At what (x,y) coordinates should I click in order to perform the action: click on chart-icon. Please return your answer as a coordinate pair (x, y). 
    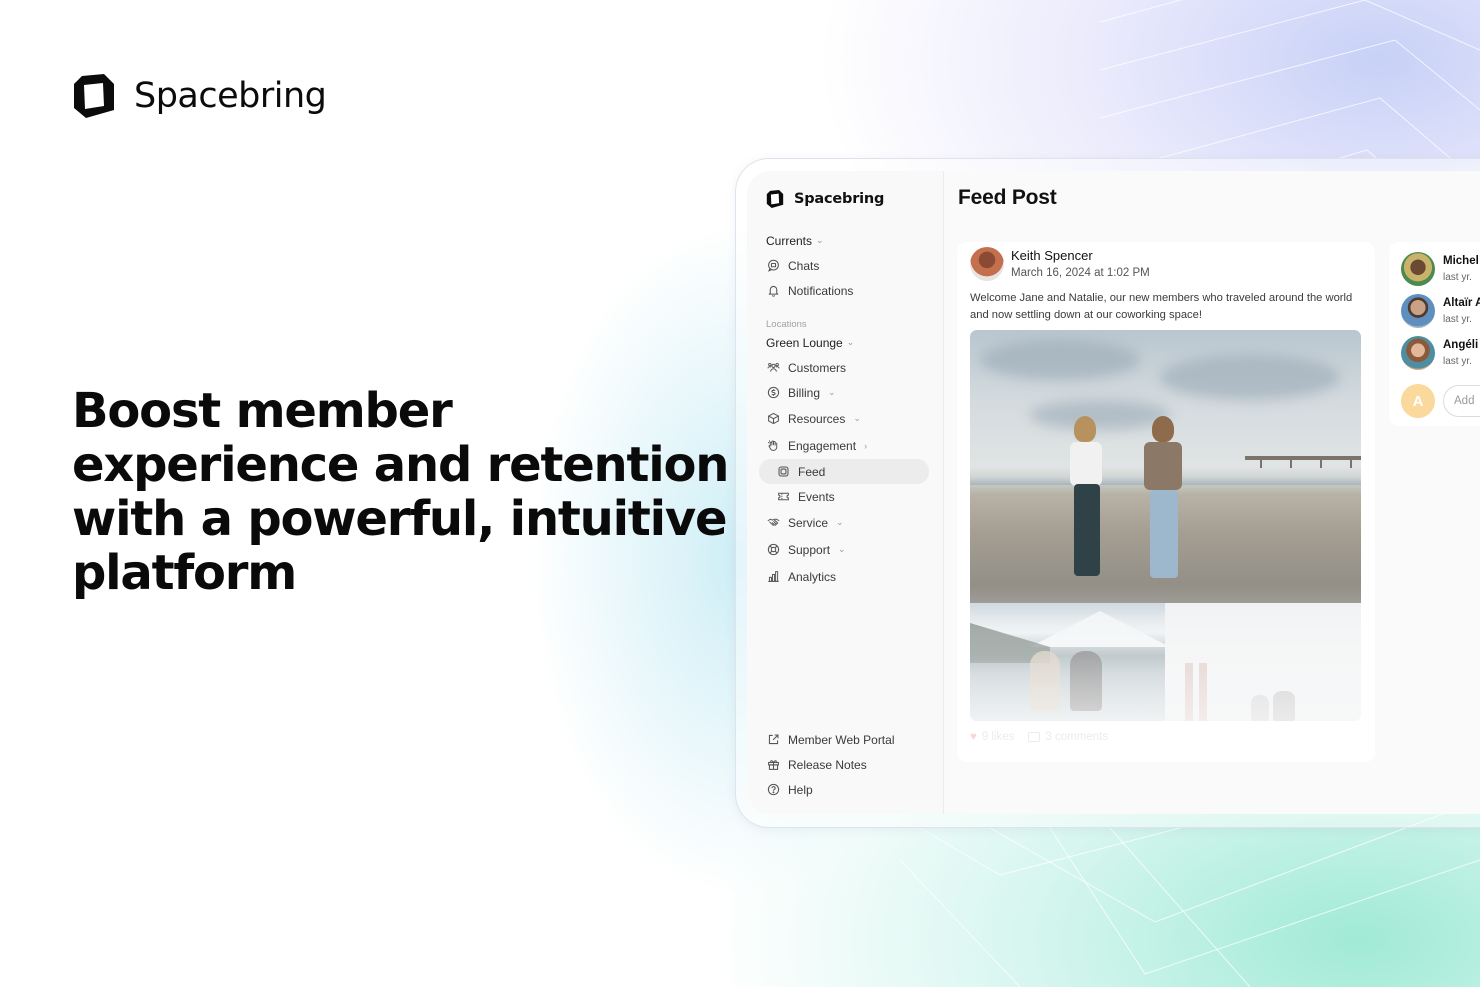
    Looking at the image, I should click on (773, 576).